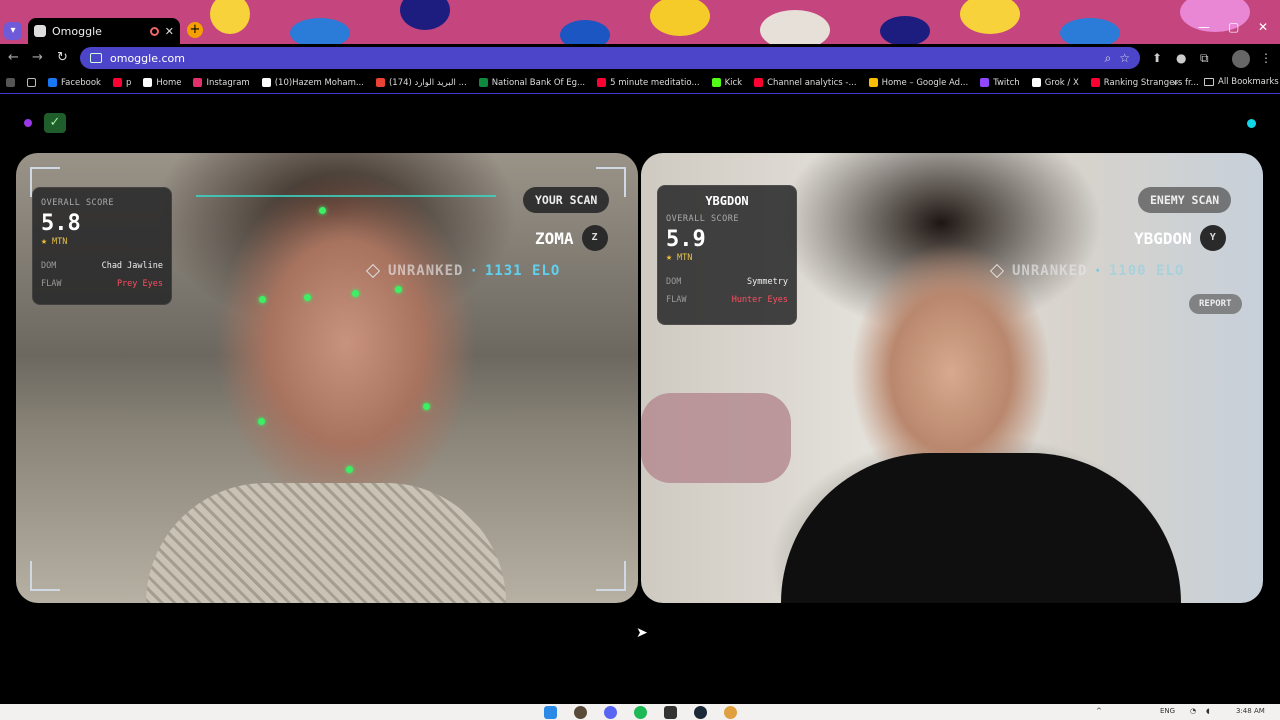  Describe the element at coordinates (1248, 82) in the screenshot. I see `all-bookmarks-label: All Bookmarks` at that location.